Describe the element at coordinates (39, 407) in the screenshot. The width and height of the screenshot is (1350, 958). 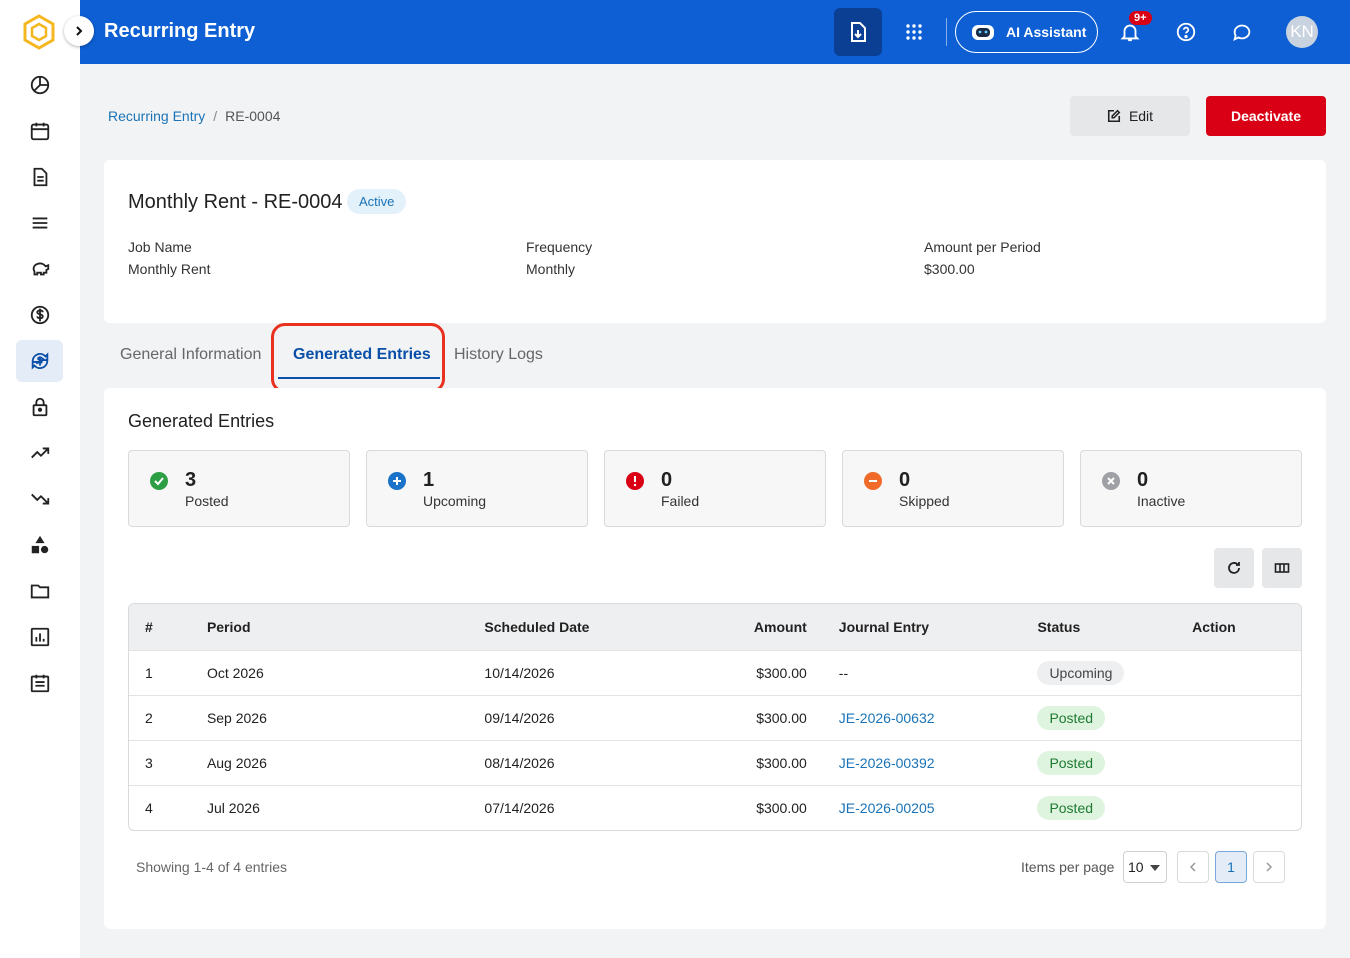
I see `sidebar-item-security` at that location.